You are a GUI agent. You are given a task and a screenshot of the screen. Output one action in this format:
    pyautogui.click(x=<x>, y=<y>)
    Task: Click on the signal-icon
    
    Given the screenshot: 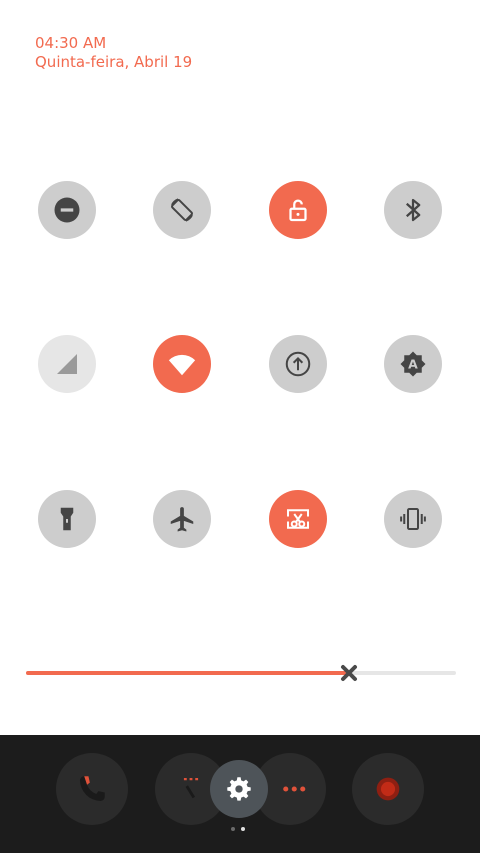 What is the action you would take?
    pyautogui.click(x=67, y=364)
    